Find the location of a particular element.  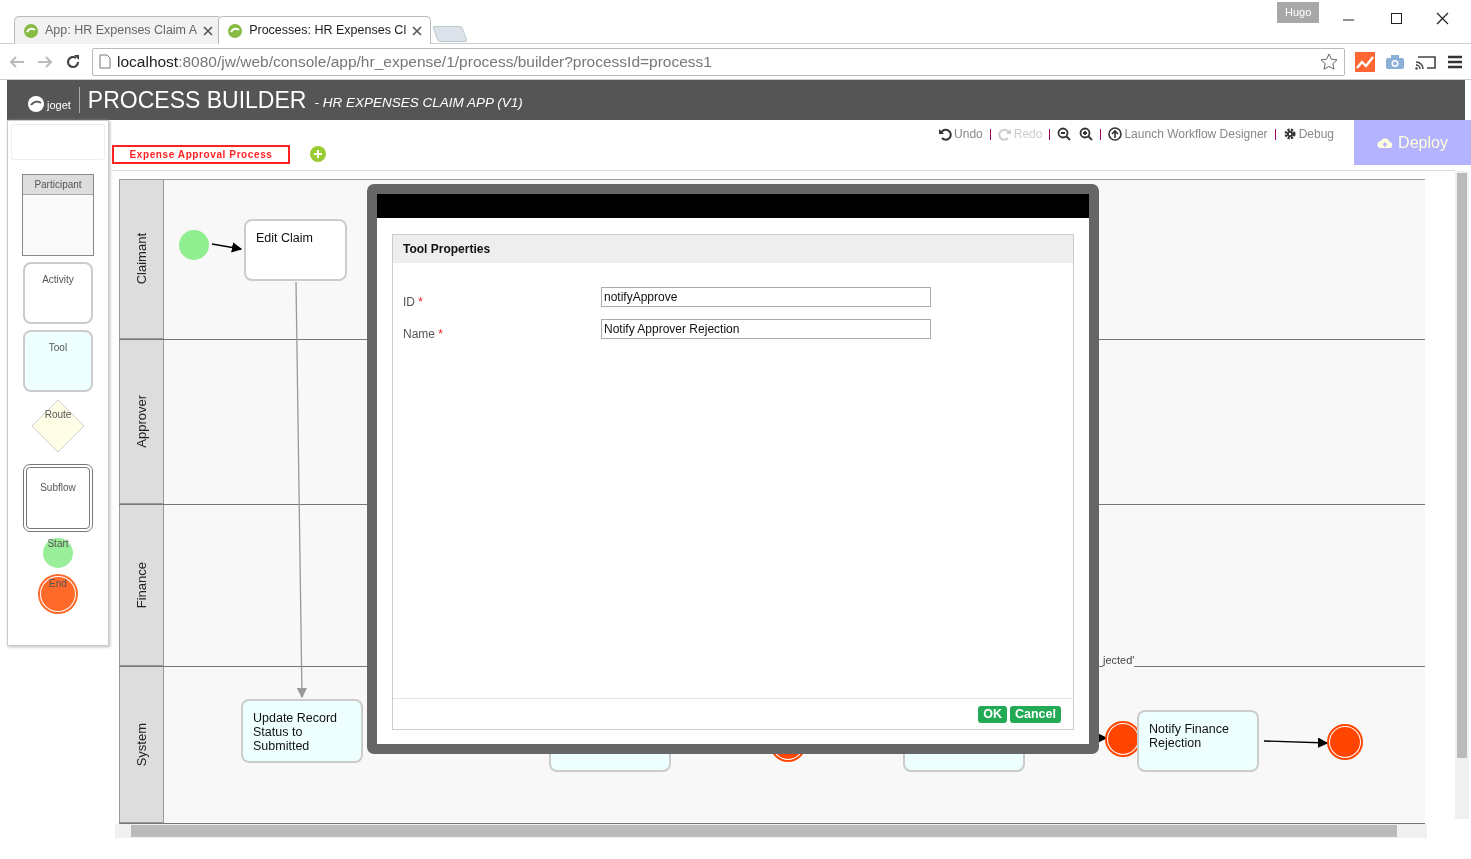

zoom-in-icon is located at coordinates (1086, 134).